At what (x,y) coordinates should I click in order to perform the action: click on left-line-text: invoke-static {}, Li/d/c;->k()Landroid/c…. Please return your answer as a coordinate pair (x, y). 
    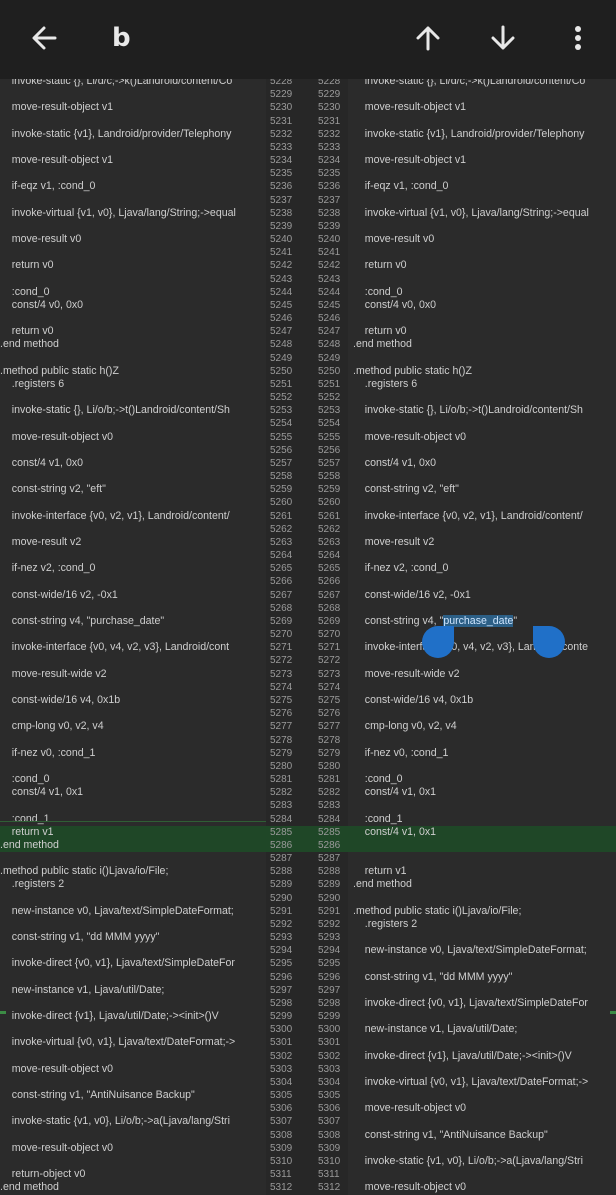
    Looking at the image, I should click on (132, 83).